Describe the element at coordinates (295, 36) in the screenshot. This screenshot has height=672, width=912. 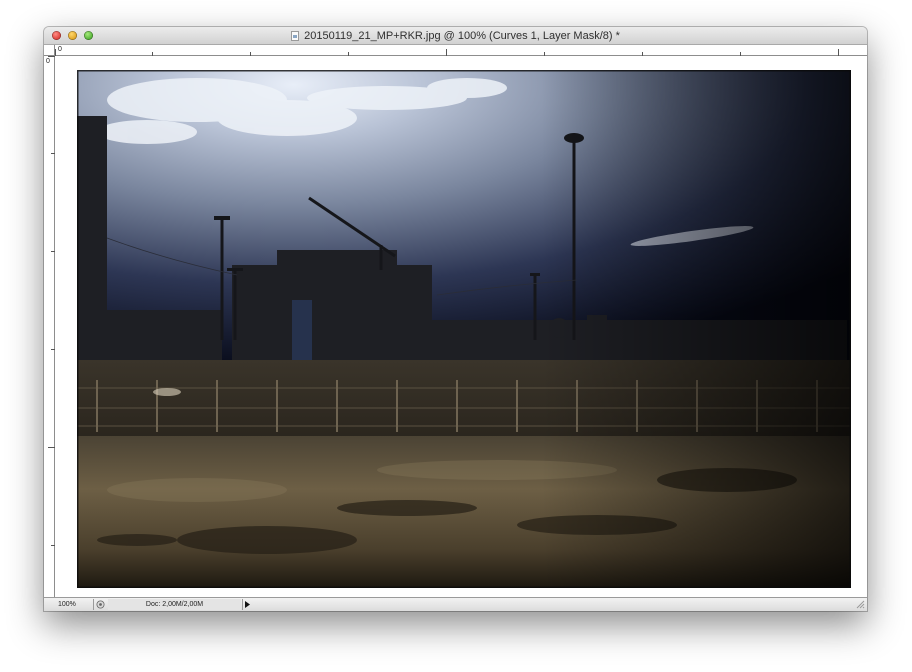
I see `document-icon` at that location.